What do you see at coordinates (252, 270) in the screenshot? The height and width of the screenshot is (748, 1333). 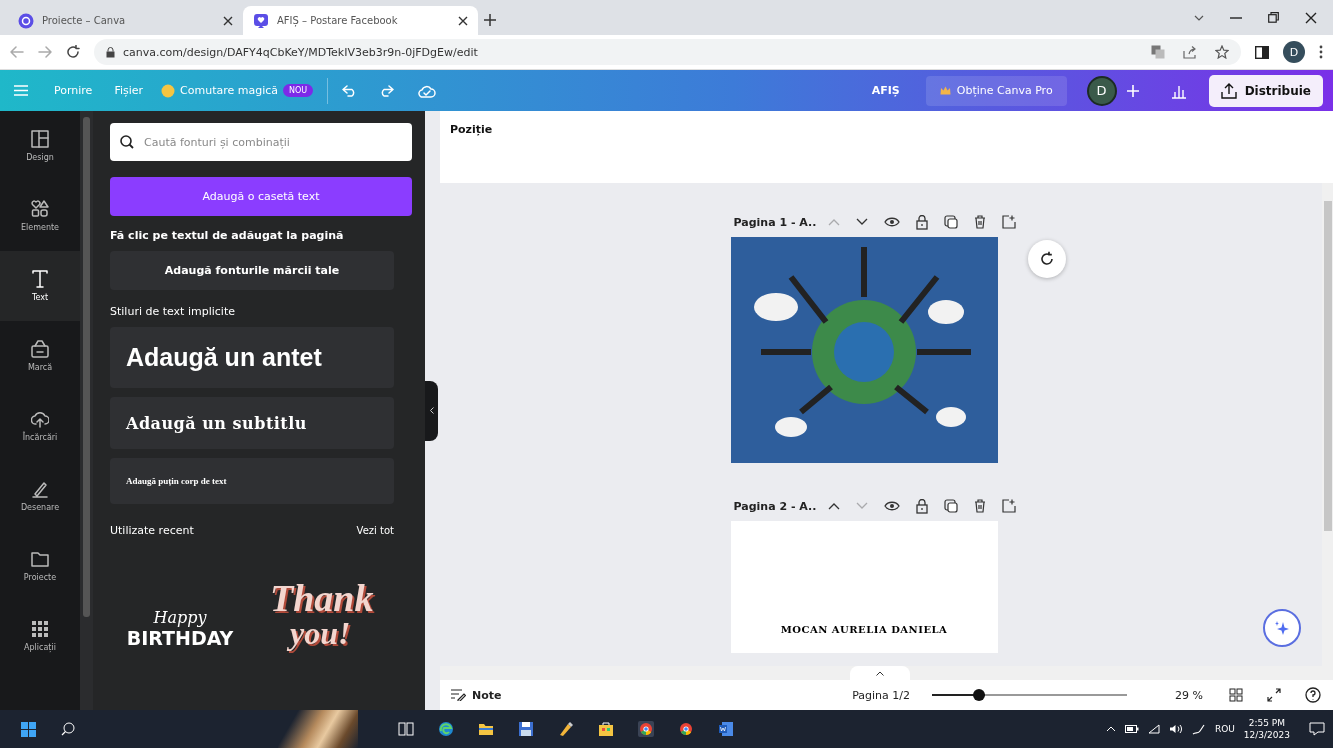 I see `add-brand-fonts-button: Adaugă fonturile mărcii tale` at bounding box center [252, 270].